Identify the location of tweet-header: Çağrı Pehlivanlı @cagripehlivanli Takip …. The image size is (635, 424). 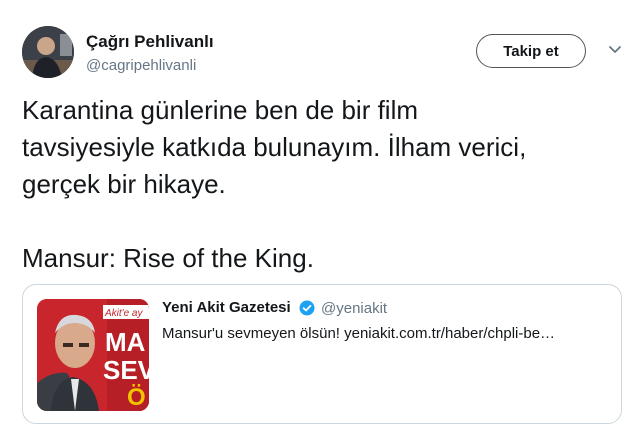
(322, 54).